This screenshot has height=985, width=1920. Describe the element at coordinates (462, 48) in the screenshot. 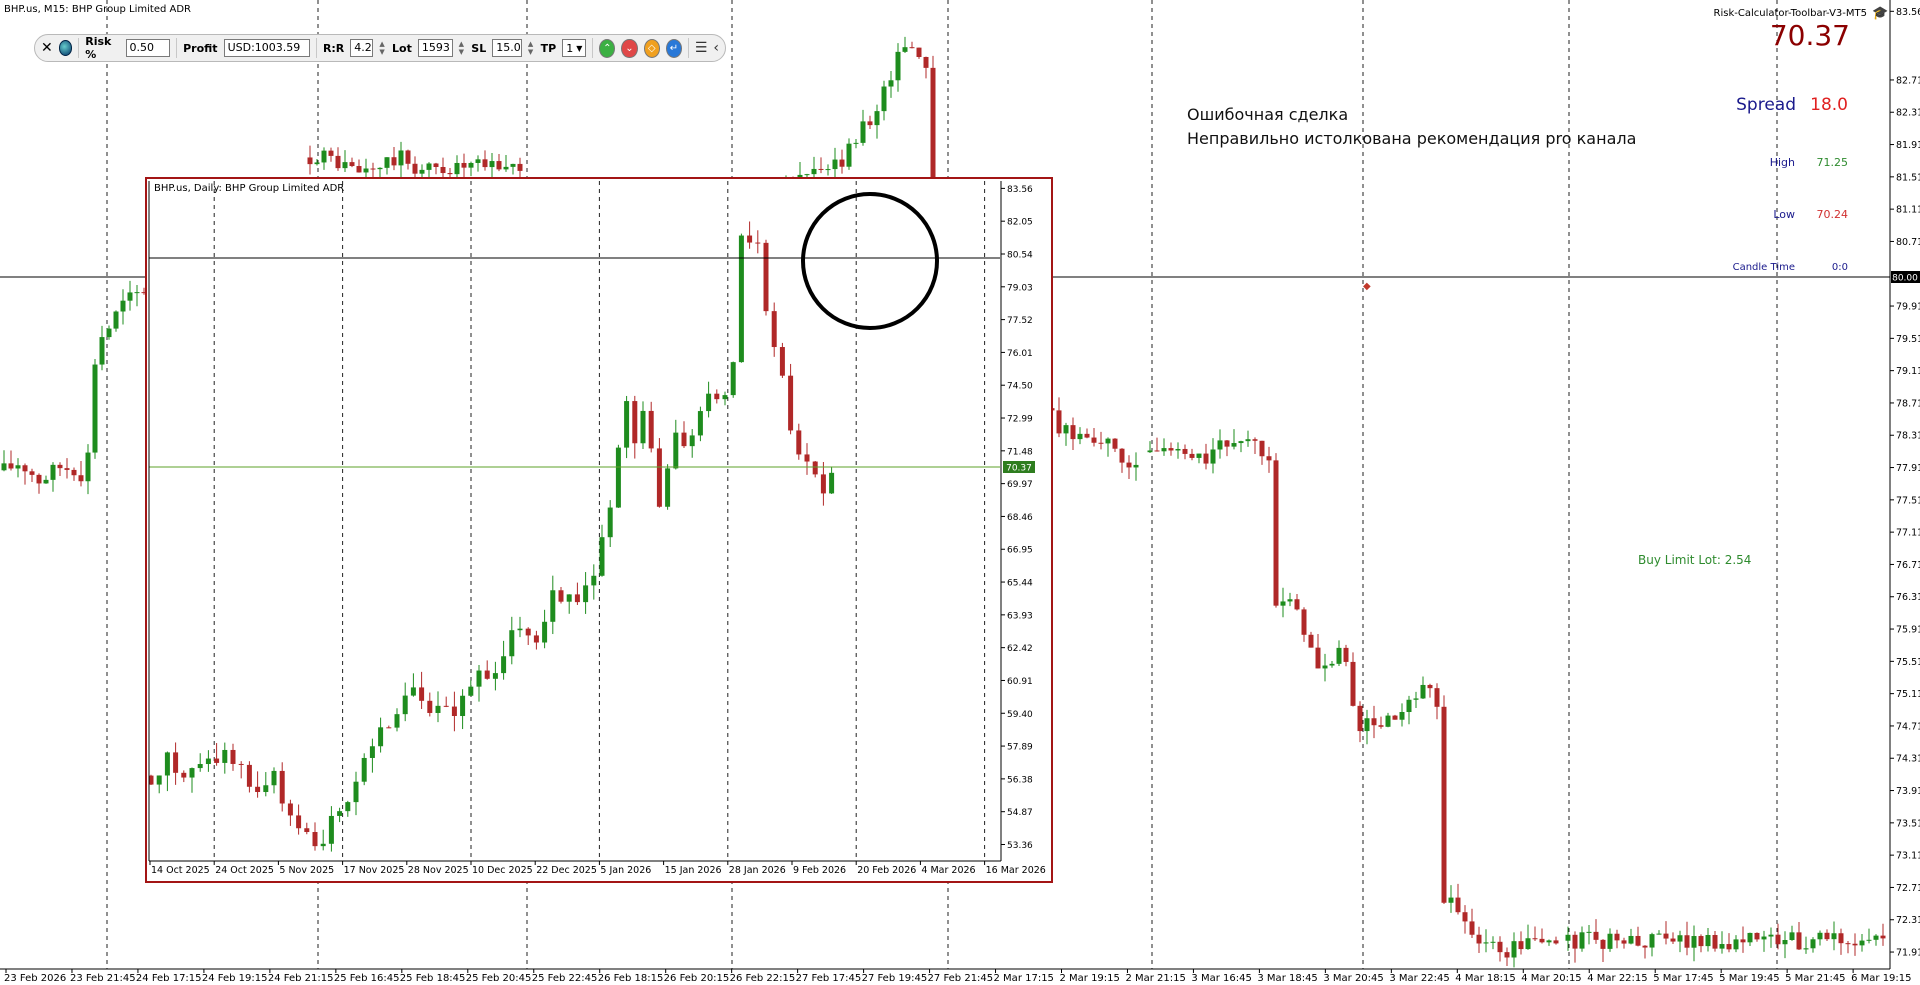

I see `lot-spinner-icon: ▲ ▼` at that location.